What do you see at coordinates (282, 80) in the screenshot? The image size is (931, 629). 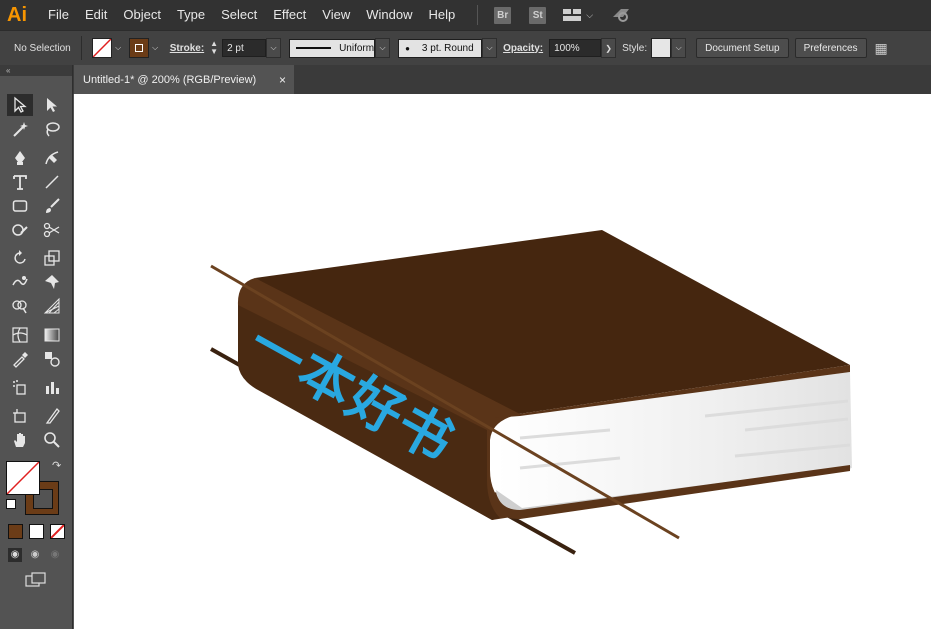 I see `close-tab-icon: ×` at bounding box center [282, 80].